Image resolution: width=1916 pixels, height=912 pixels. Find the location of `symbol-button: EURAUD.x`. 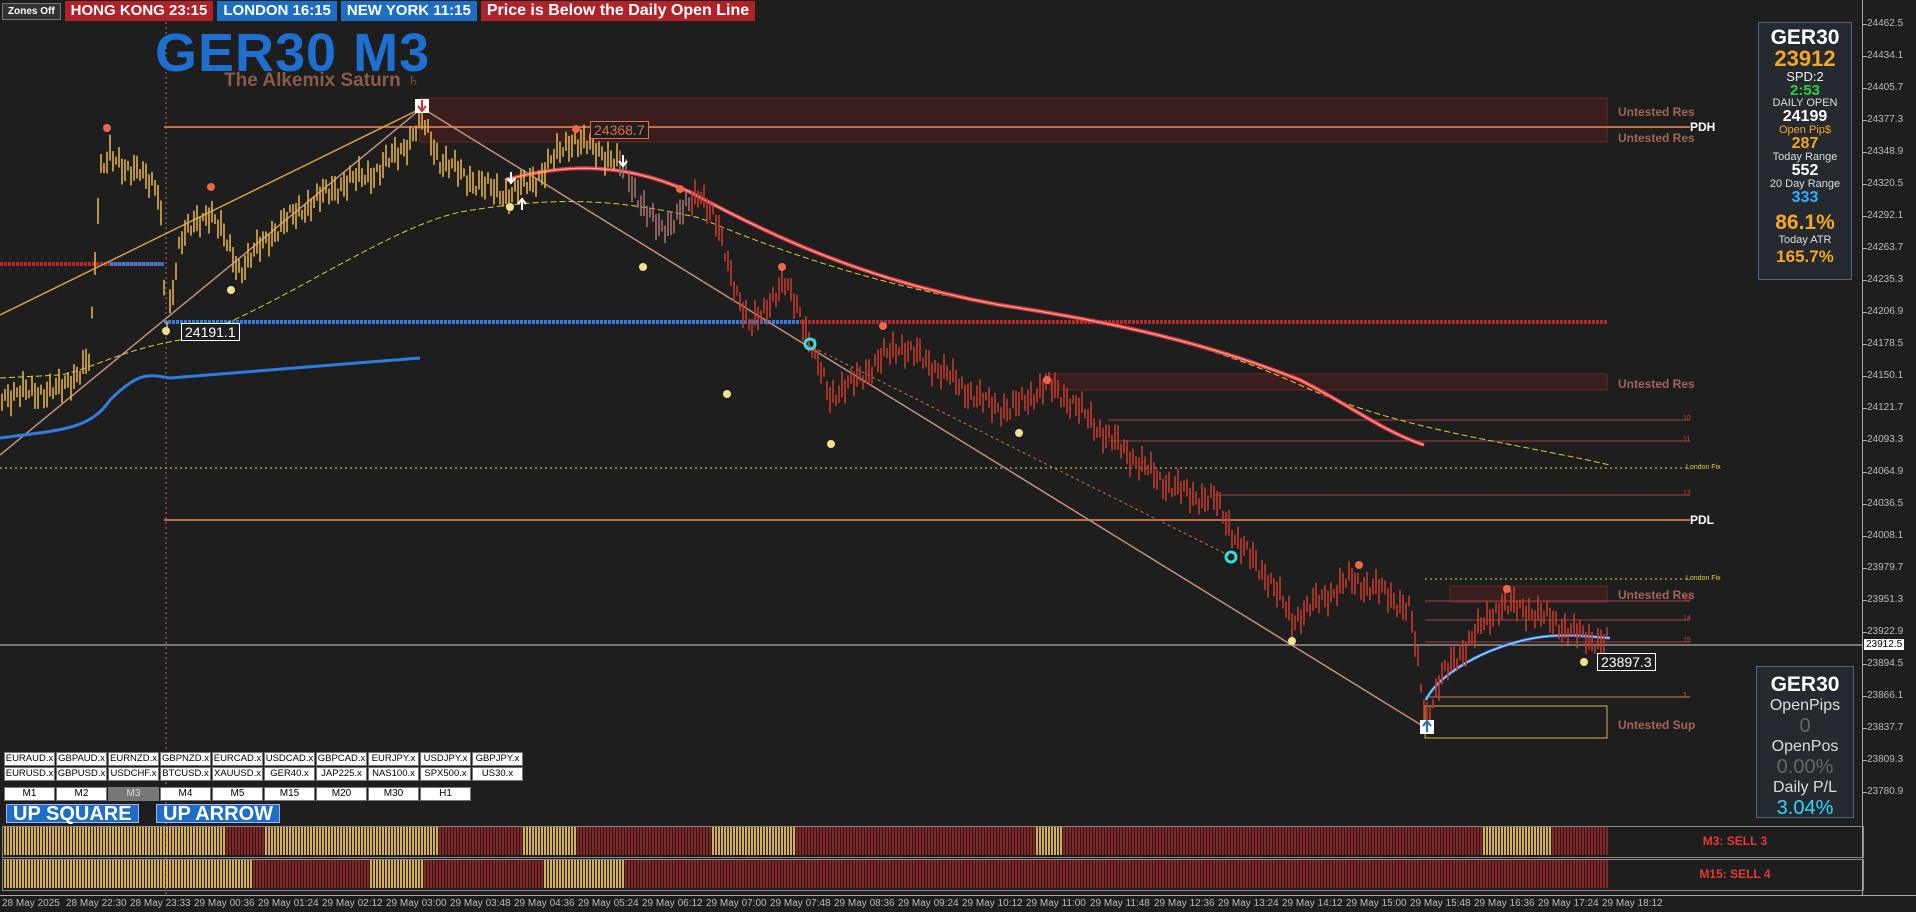

symbol-button: EURAUD.x is located at coordinates (29, 759).